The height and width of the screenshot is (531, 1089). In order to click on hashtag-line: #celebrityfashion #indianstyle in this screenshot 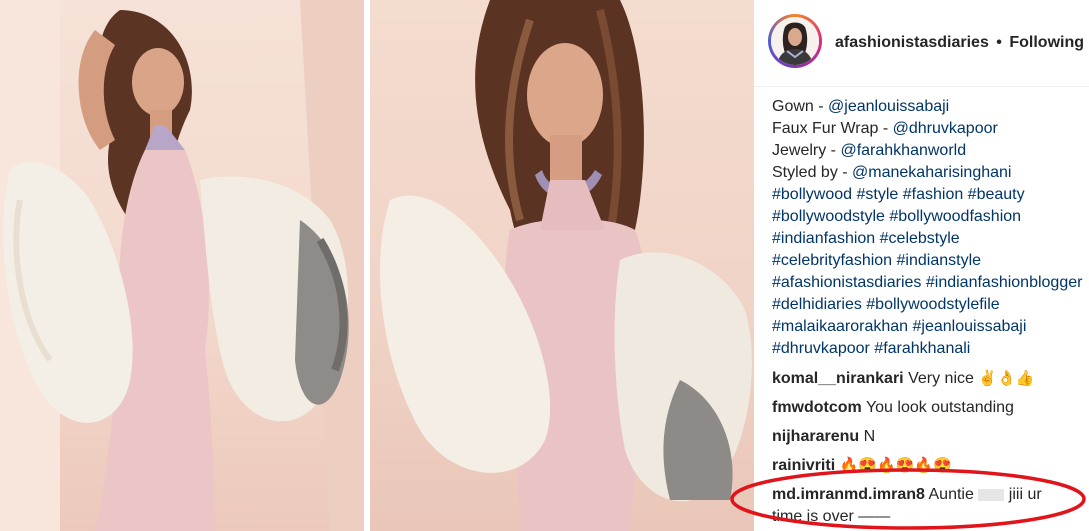, I will do `click(930, 261)`.